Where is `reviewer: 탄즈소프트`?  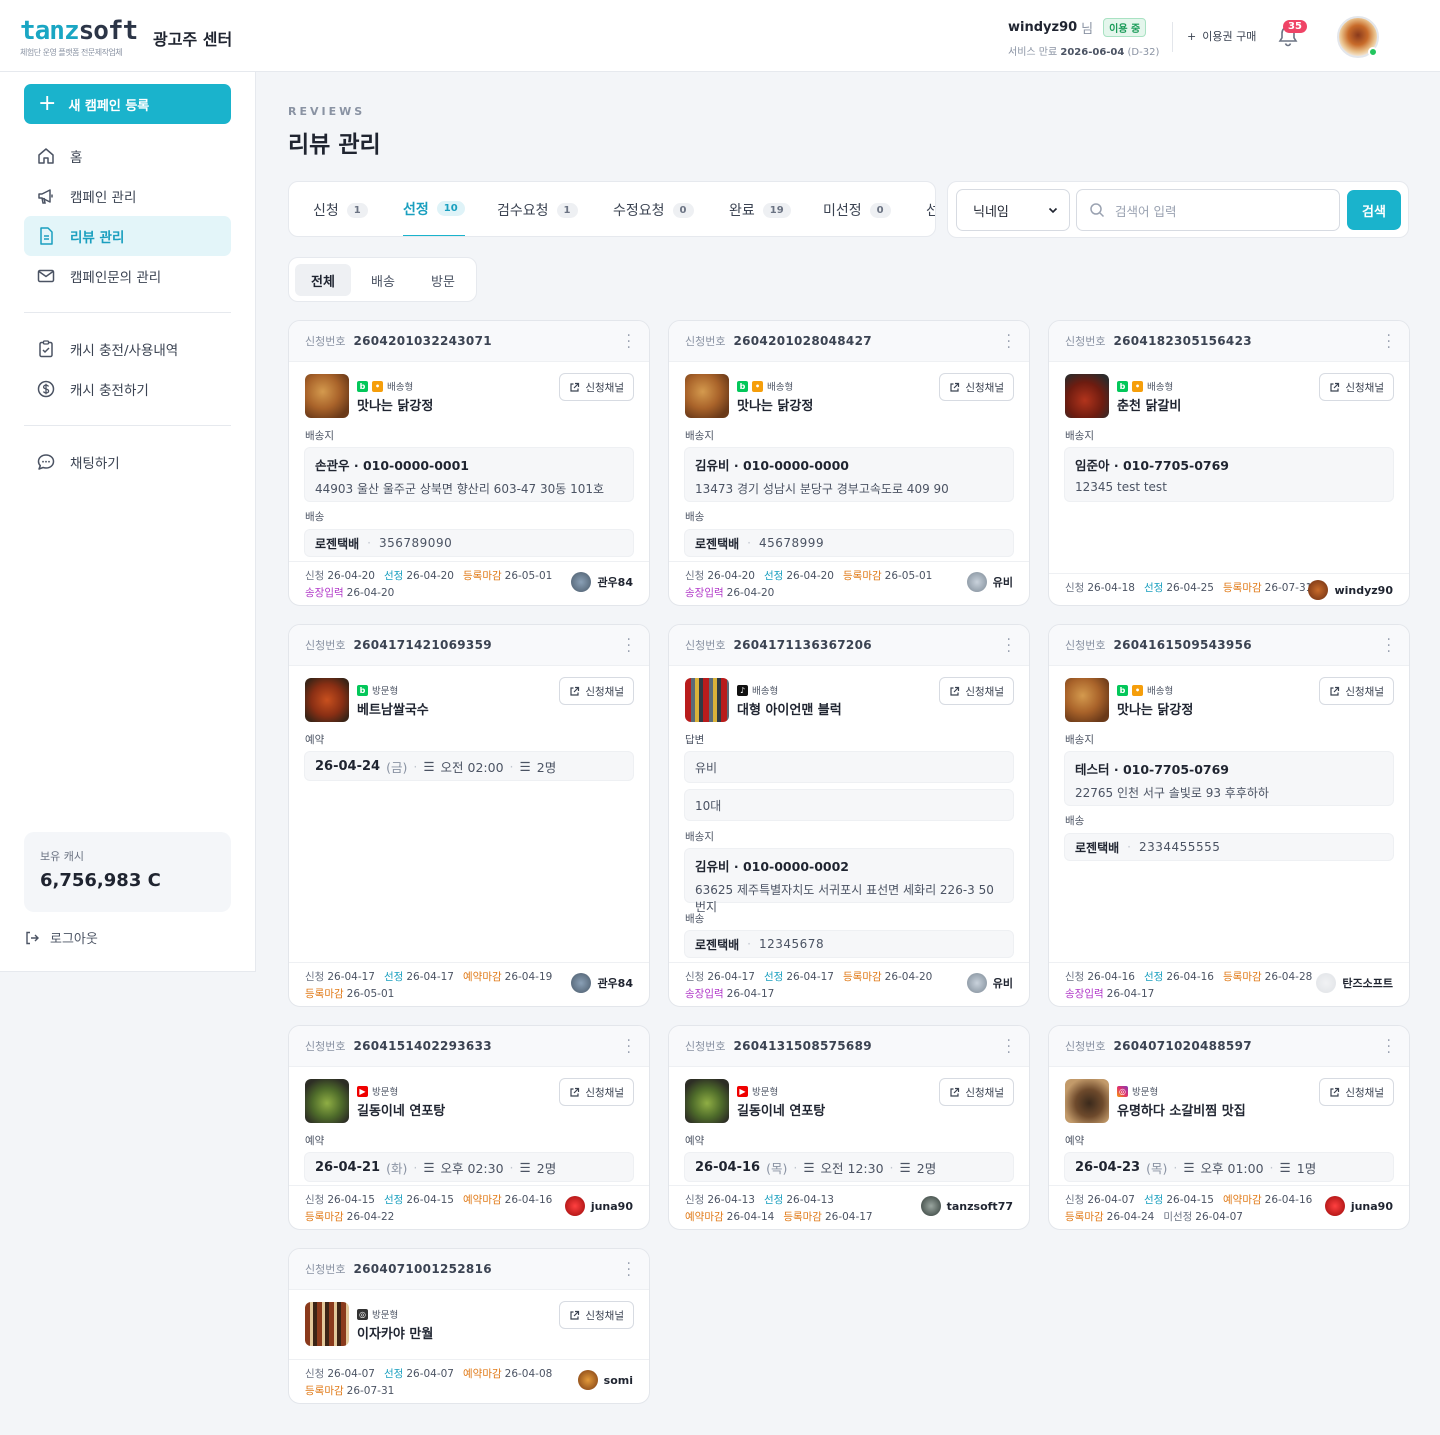 reviewer: 탄즈소프트 is located at coordinates (1354, 983).